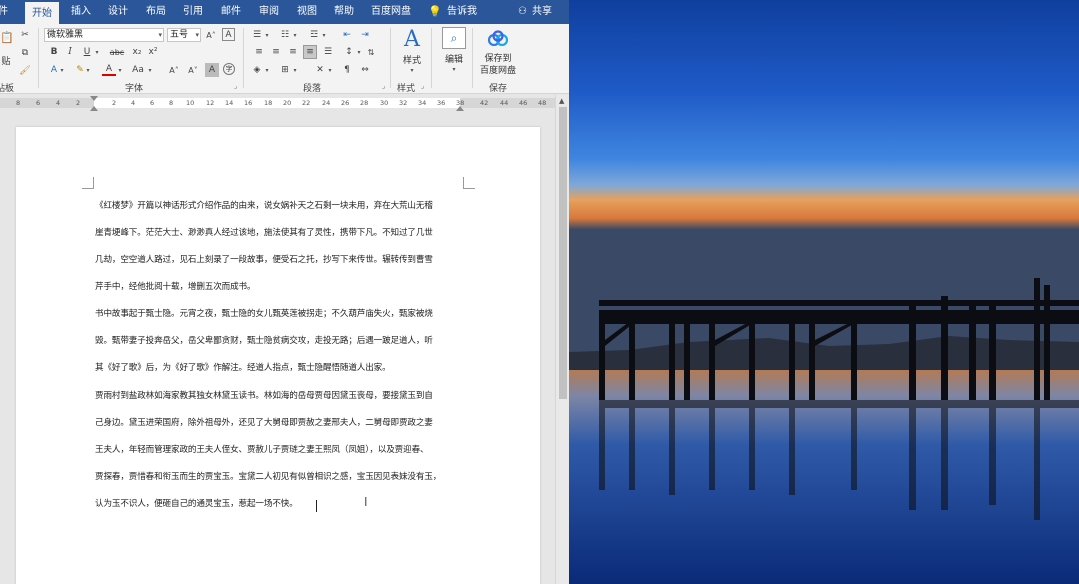 Image resolution: width=1079 pixels, height=584 pixels. Describe the element at coordinates (371, 52) in the screenshot. I see `sort-icon: ⇅` at that location.